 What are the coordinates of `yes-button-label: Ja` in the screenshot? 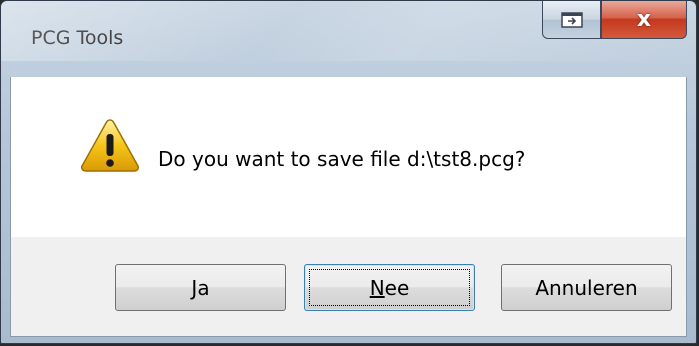 It's located at (200, 288).